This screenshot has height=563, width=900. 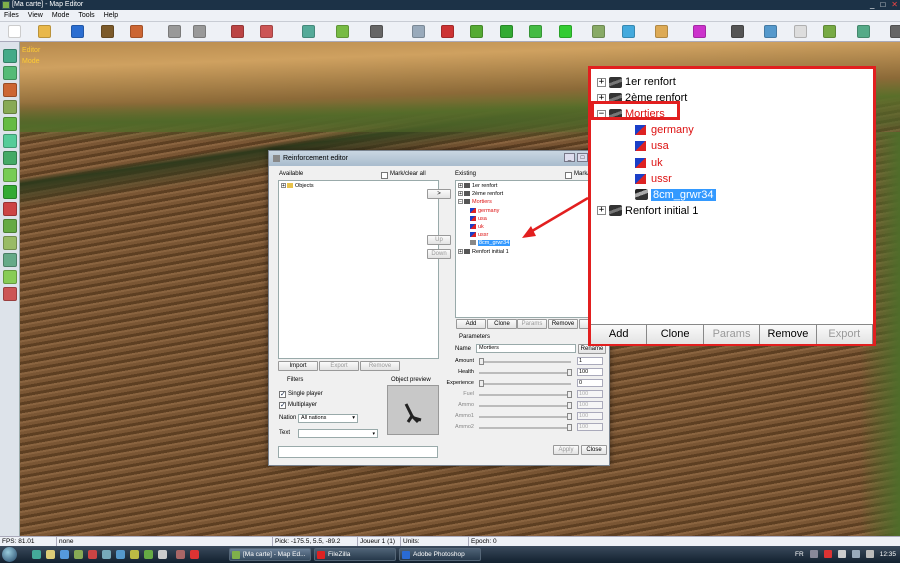 I want to click on new-icon, so click(x=15, y=31).